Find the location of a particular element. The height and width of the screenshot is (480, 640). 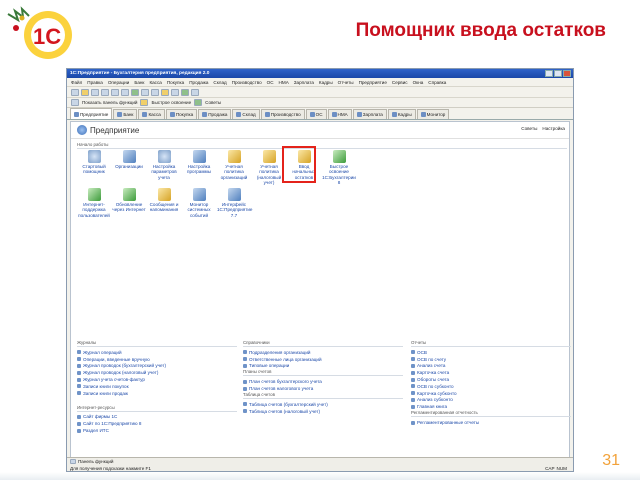

tab-purchase: Покупка is located at coordinates (181, 114).